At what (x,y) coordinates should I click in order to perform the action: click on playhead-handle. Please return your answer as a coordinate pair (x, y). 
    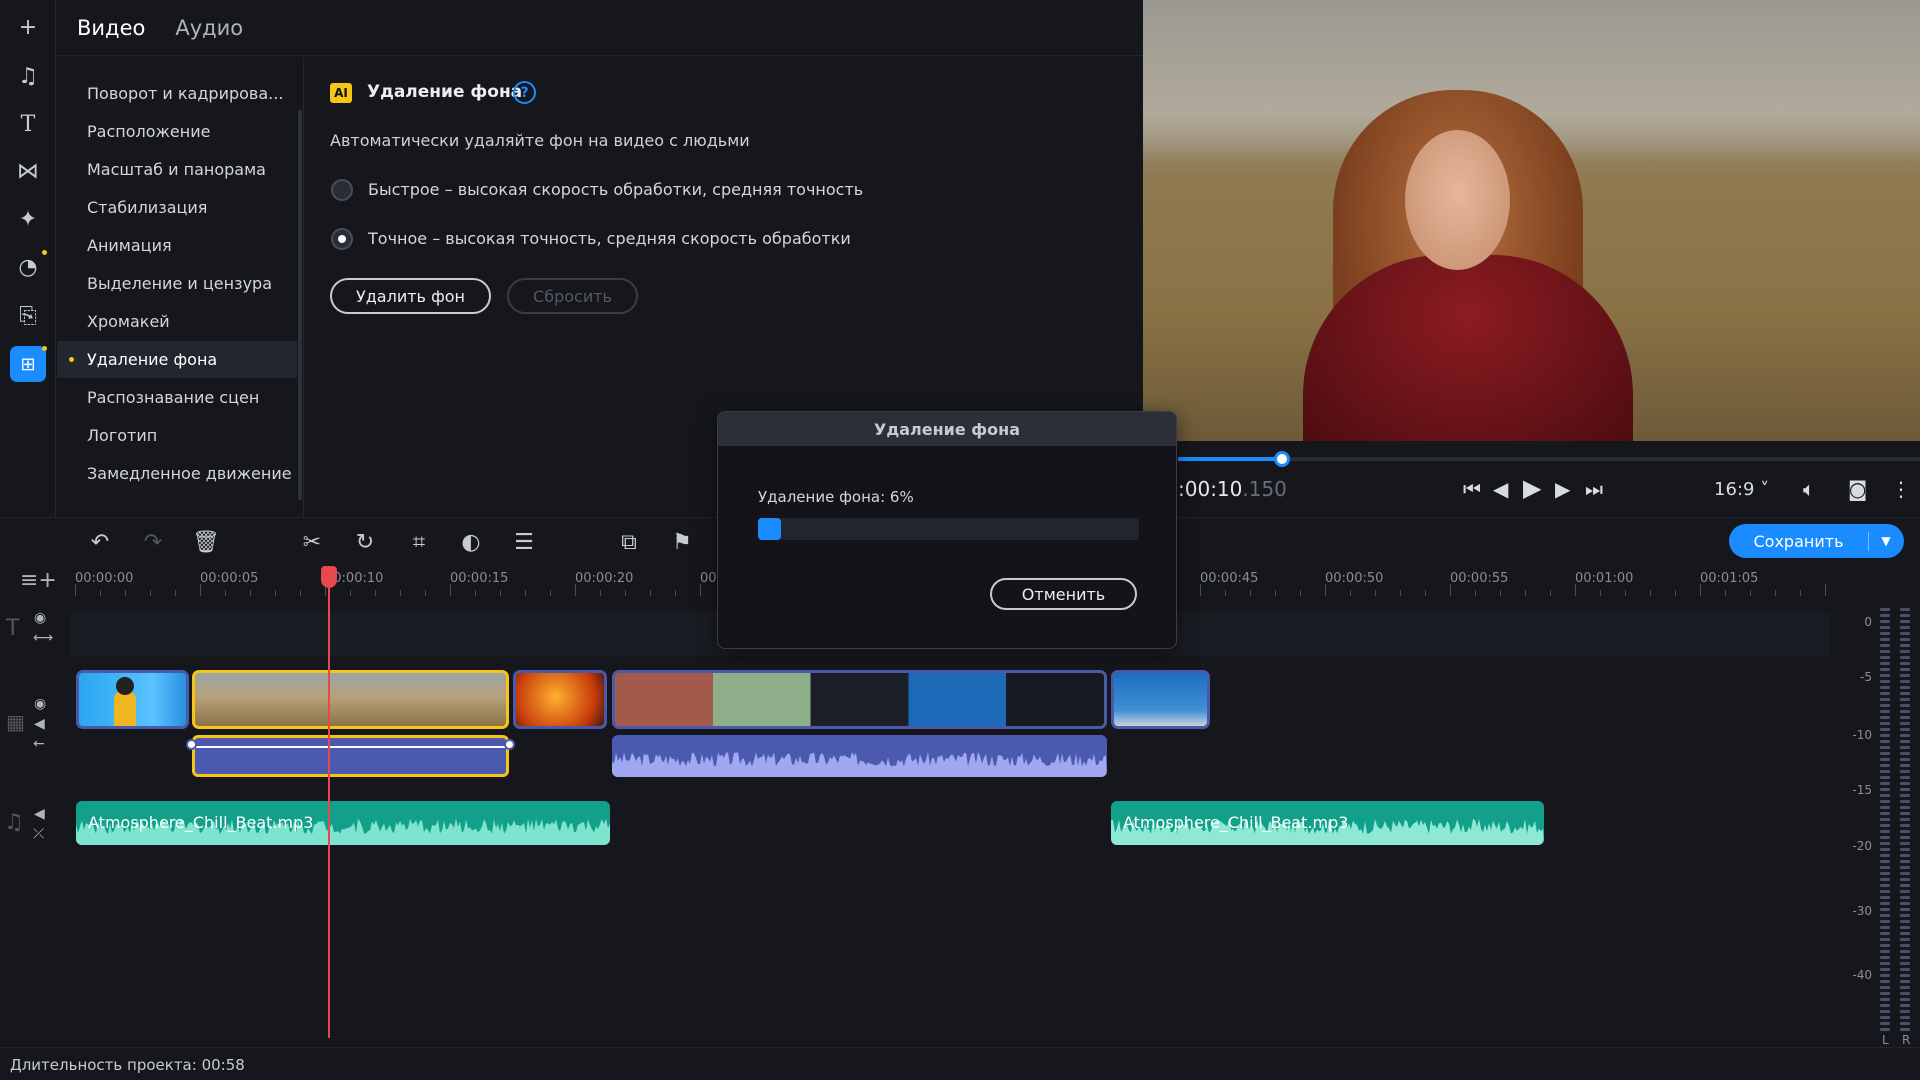
    Looking at the image, I should click on (328, 577).